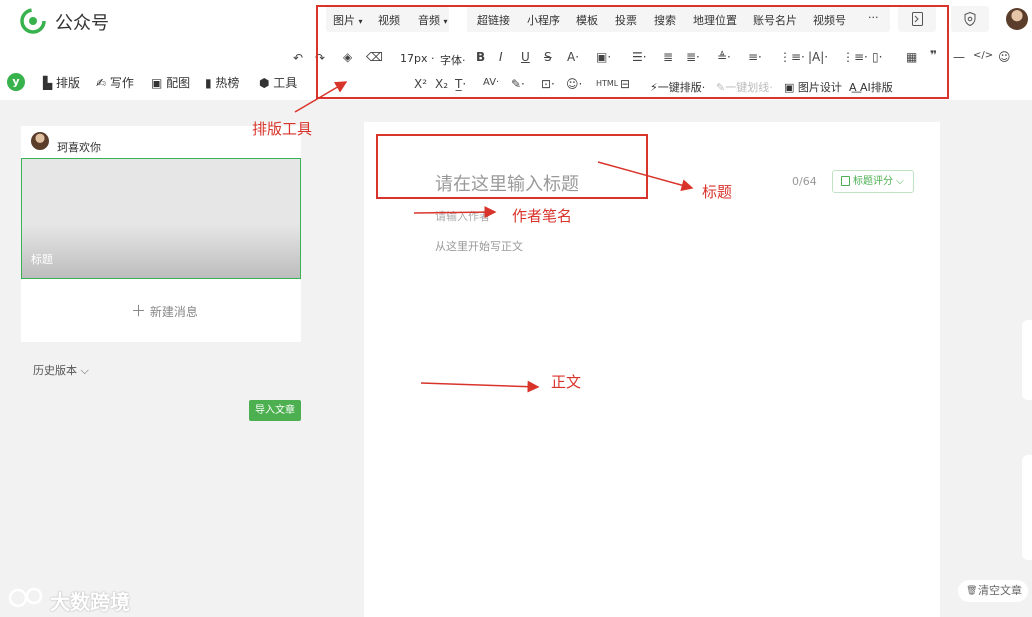  What do you see at coordinates (566, 382) in the screenshot?
I see `annotation-body-label: 正文` at bounding box center [566, 382].